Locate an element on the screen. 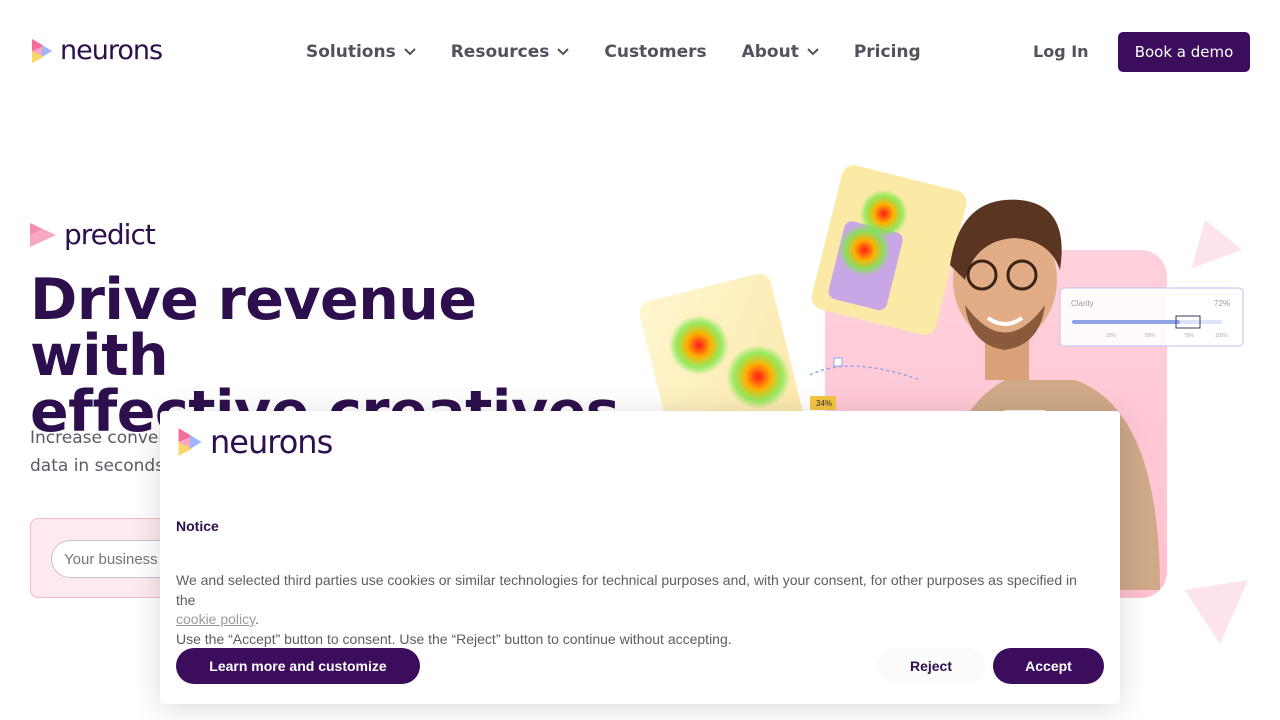  neurons-logo: neurons is located at coordinates (96, 50).